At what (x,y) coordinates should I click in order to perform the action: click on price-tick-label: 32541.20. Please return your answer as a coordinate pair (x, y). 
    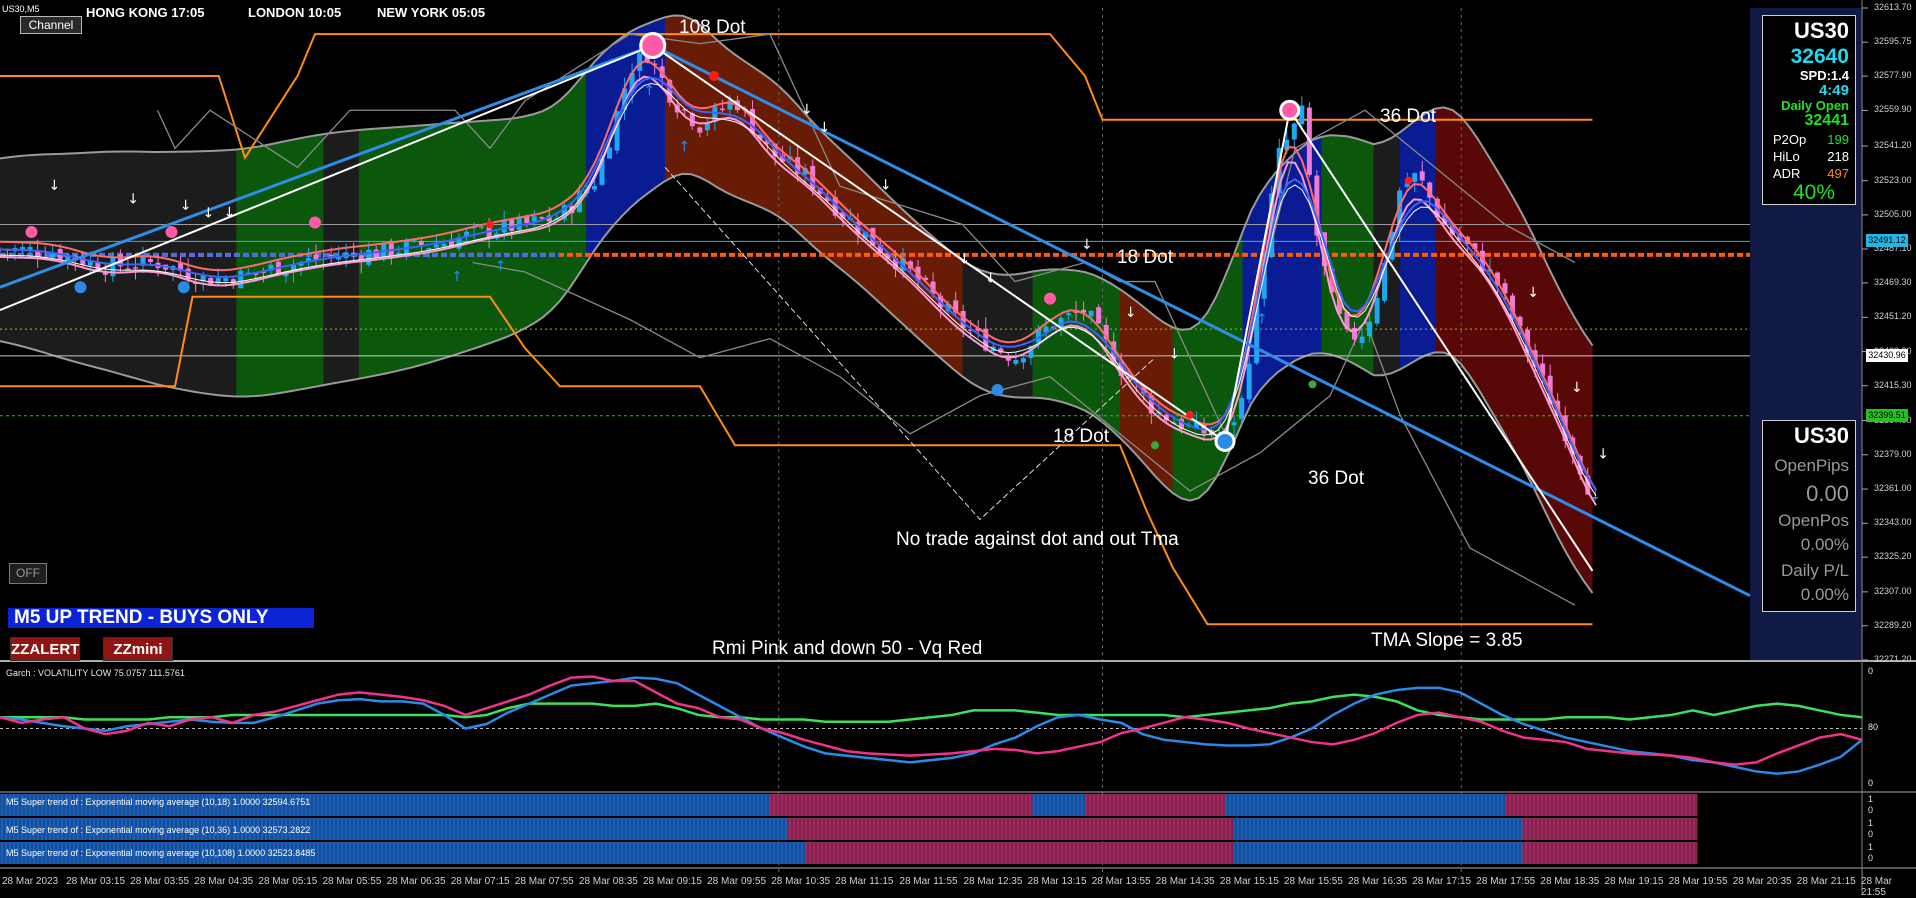
    Looking at the image, I should click on (1893, 145).